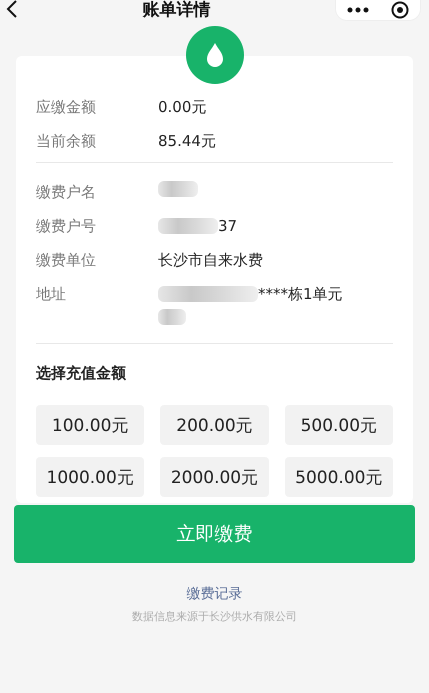 This screenshot has width=429, height=693. Describe the element at coordinates (90, 425) in the screenshot. I see `amount-option: 100.00元` at that location.